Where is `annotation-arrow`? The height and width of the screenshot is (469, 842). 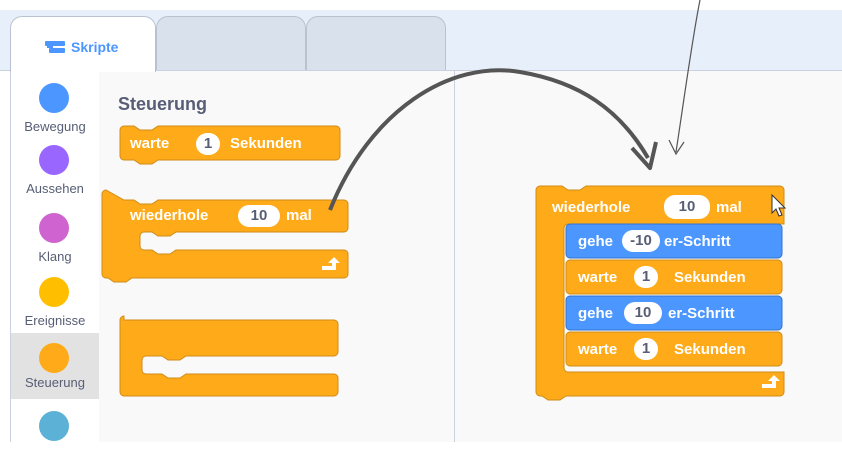
annotation-arrow is located at coordinates (688, 76).